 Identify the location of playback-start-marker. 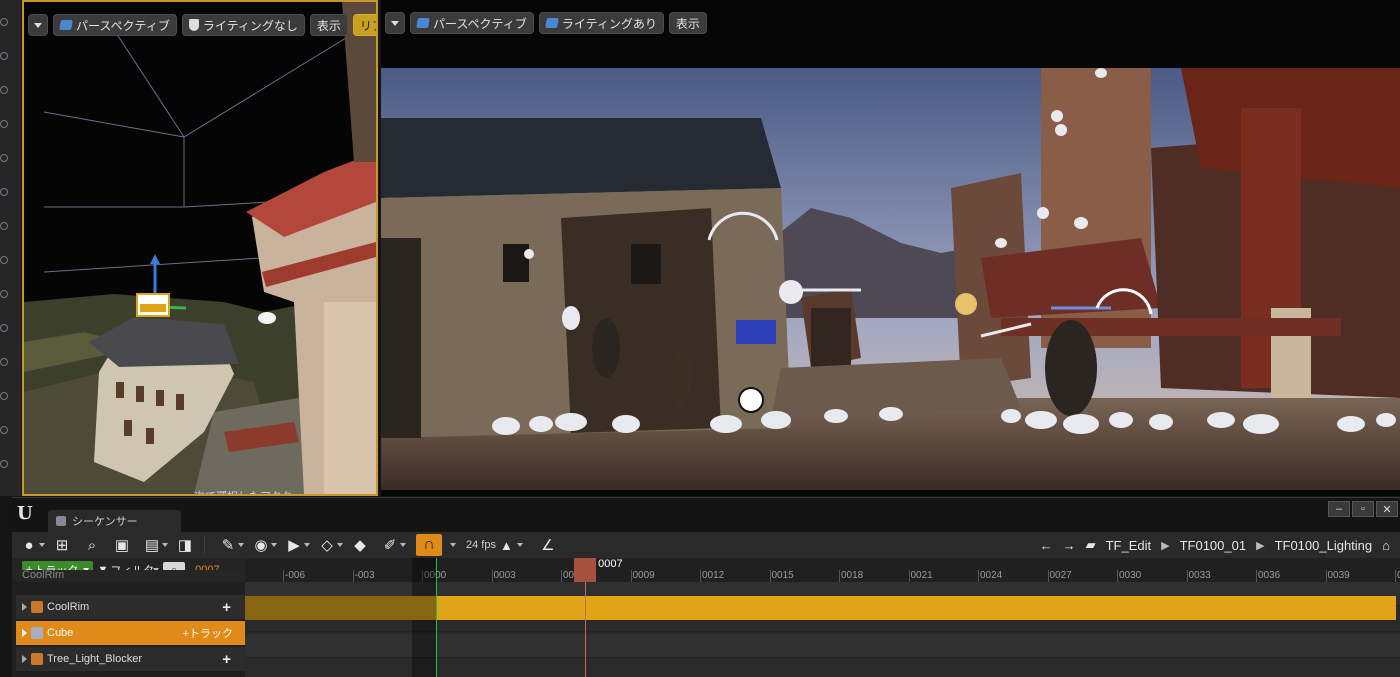
(436, 617).